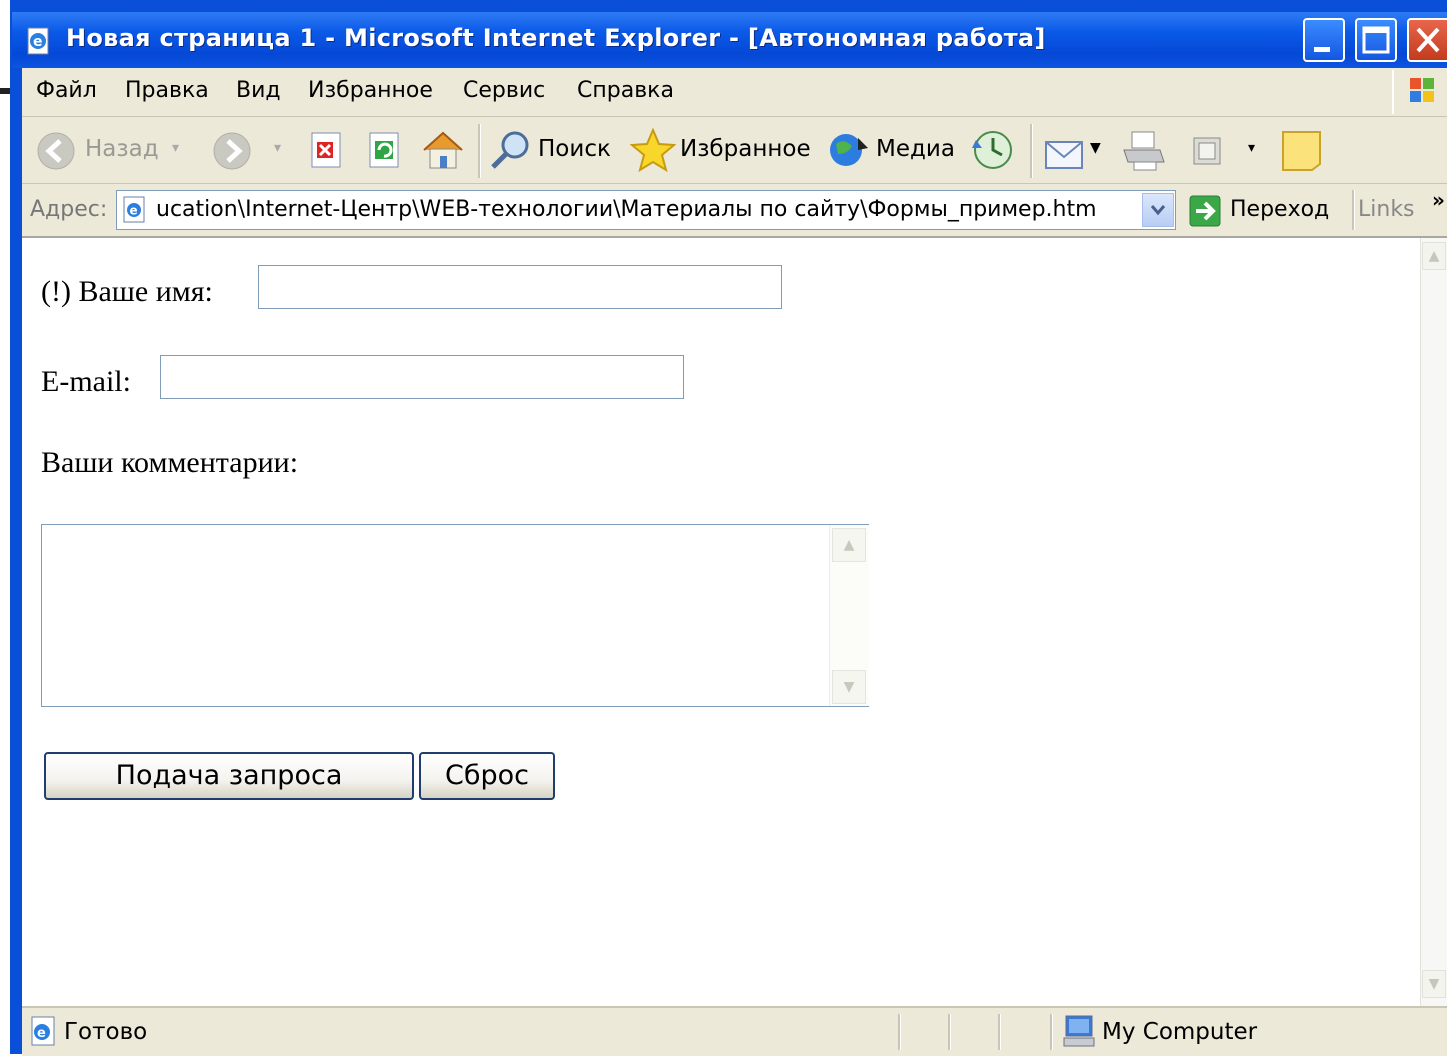 This screenshot has height=1056, width=1447. What do you see at coordinates (69, 209) in the screenshot?
I see `address-label: Адрес:` at bounding box center [69, 209].